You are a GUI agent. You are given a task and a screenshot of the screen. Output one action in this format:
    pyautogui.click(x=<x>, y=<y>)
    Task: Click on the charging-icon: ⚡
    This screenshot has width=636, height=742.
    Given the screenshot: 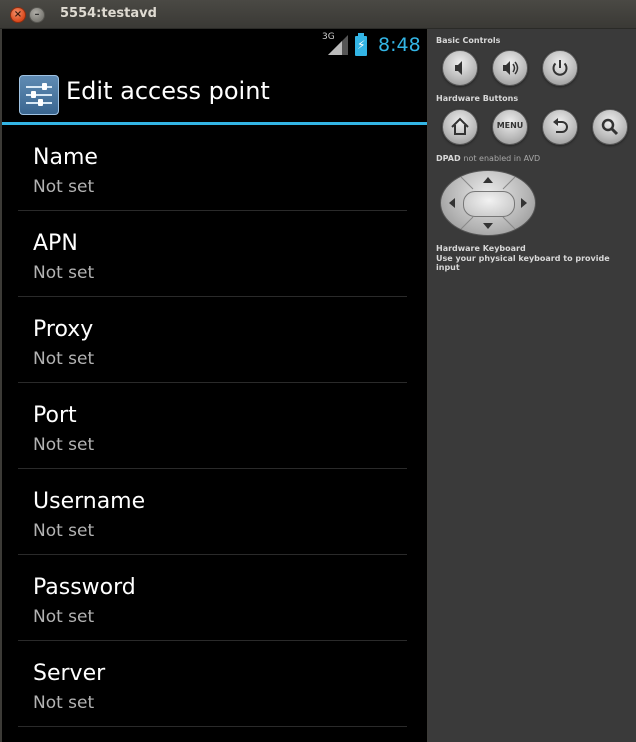 What is the action you would take?
    pyautogui.click(x=361, y=45)
    